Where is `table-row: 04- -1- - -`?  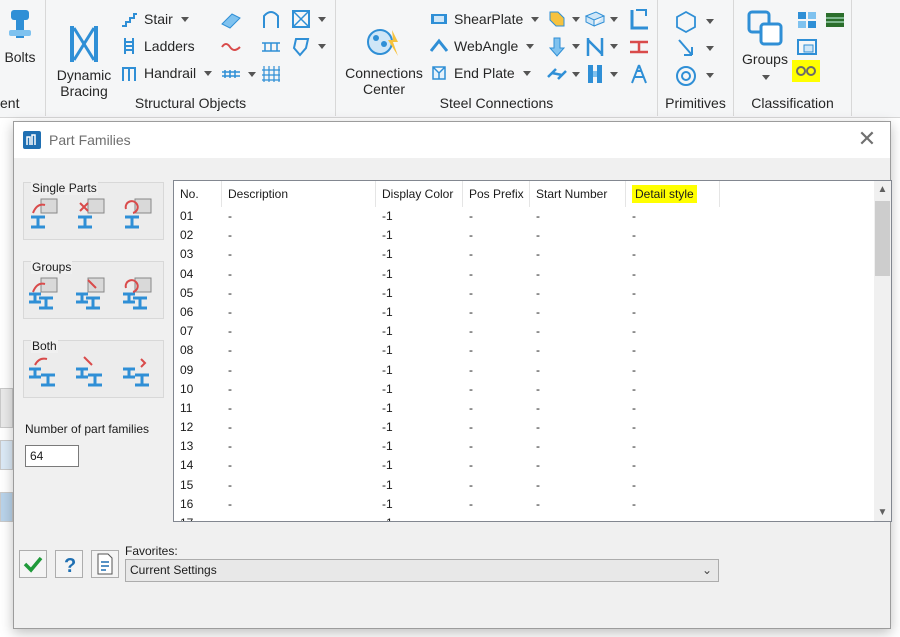
table-row: 04- -1- - - is located at coordinates (524, 274).